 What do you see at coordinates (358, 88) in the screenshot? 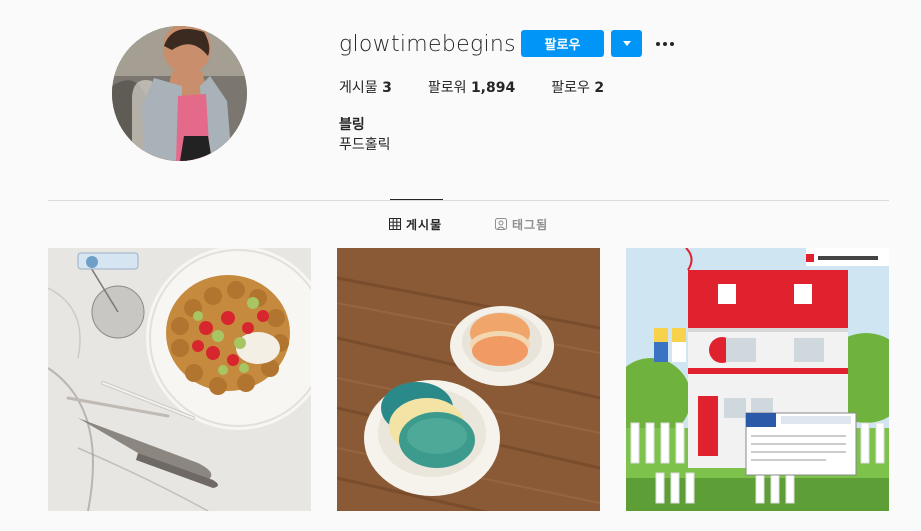
I see `posts-stat-label: 게시물` at bounding box center [358, 88].